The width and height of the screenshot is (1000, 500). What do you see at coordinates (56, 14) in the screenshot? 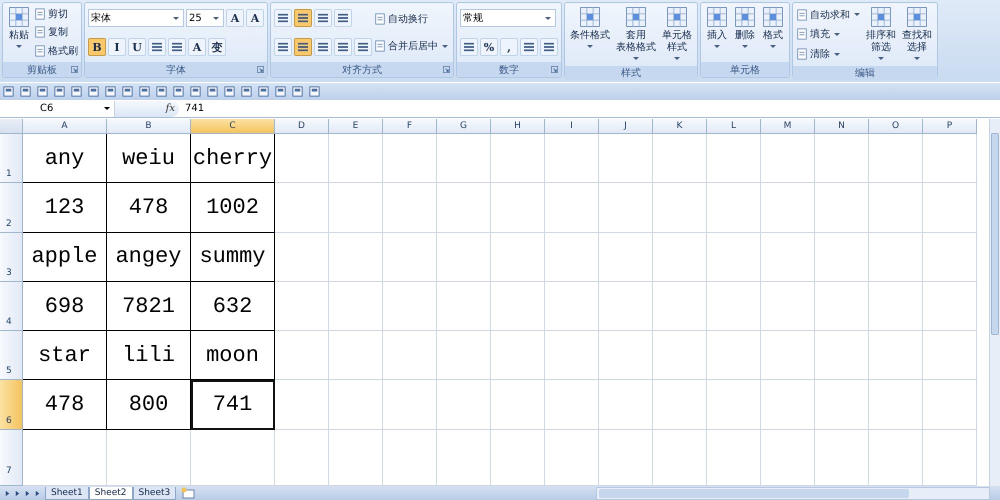
I see `ribbon-button: 剪切` at bounding box center [56, 14].